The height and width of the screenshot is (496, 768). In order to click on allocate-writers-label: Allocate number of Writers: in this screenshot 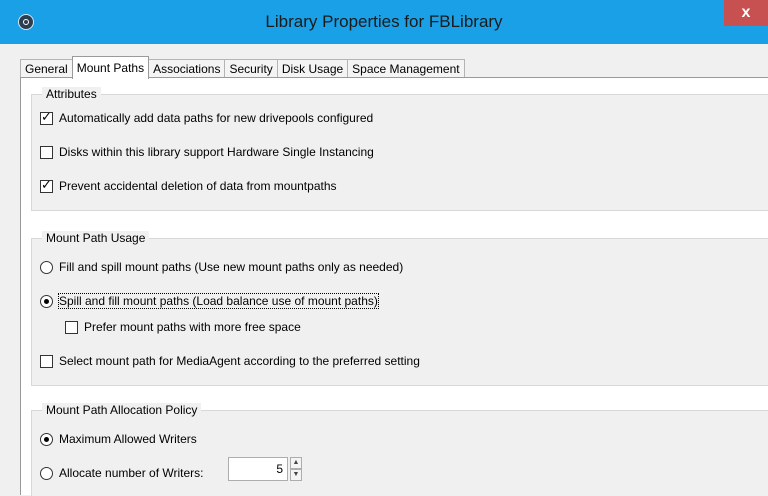, I will do `click(131, 473)`.